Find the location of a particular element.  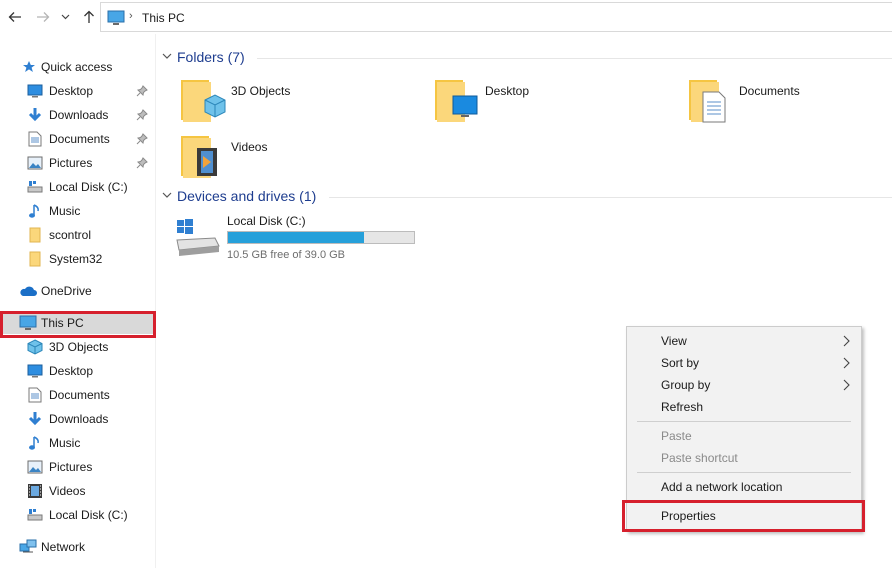

drive-usage-bar is located at coordinates (321, 237).